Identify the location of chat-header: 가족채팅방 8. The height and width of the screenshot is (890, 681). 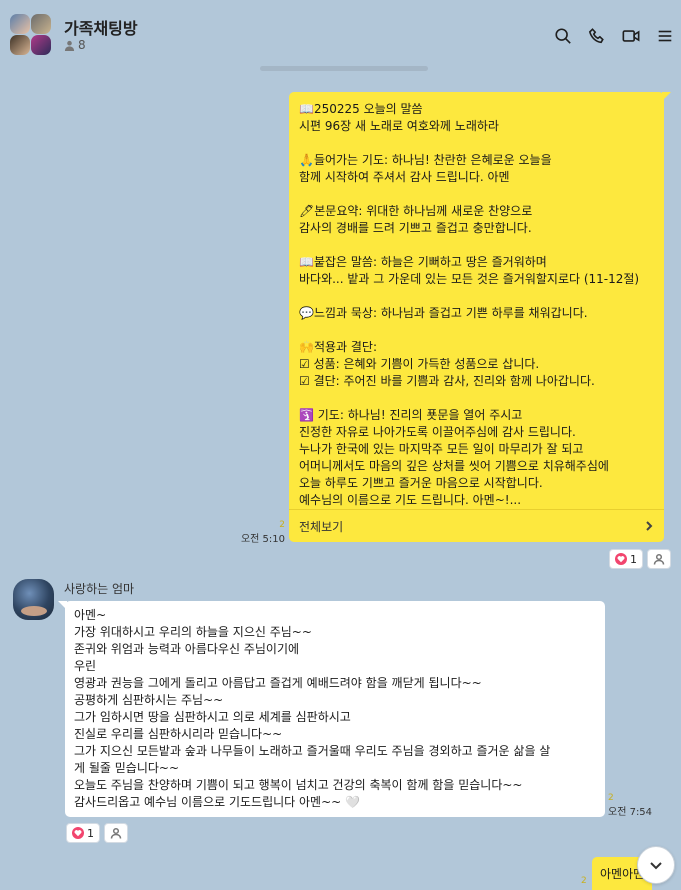
(340, 33).